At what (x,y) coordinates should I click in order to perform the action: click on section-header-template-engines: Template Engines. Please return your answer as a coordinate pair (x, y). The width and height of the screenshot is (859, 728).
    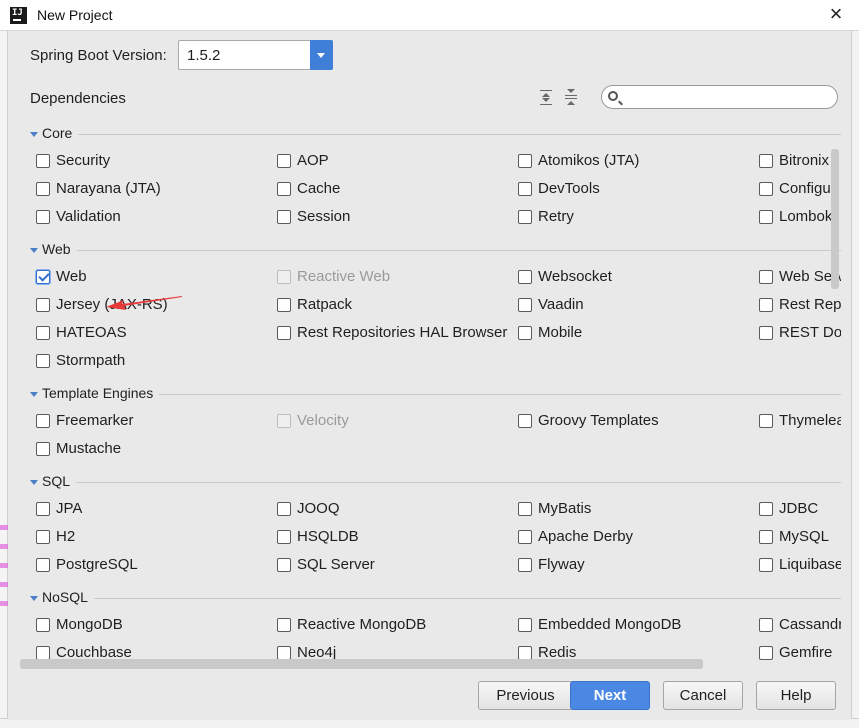
    Looking at the image, I should click on (431, 395).